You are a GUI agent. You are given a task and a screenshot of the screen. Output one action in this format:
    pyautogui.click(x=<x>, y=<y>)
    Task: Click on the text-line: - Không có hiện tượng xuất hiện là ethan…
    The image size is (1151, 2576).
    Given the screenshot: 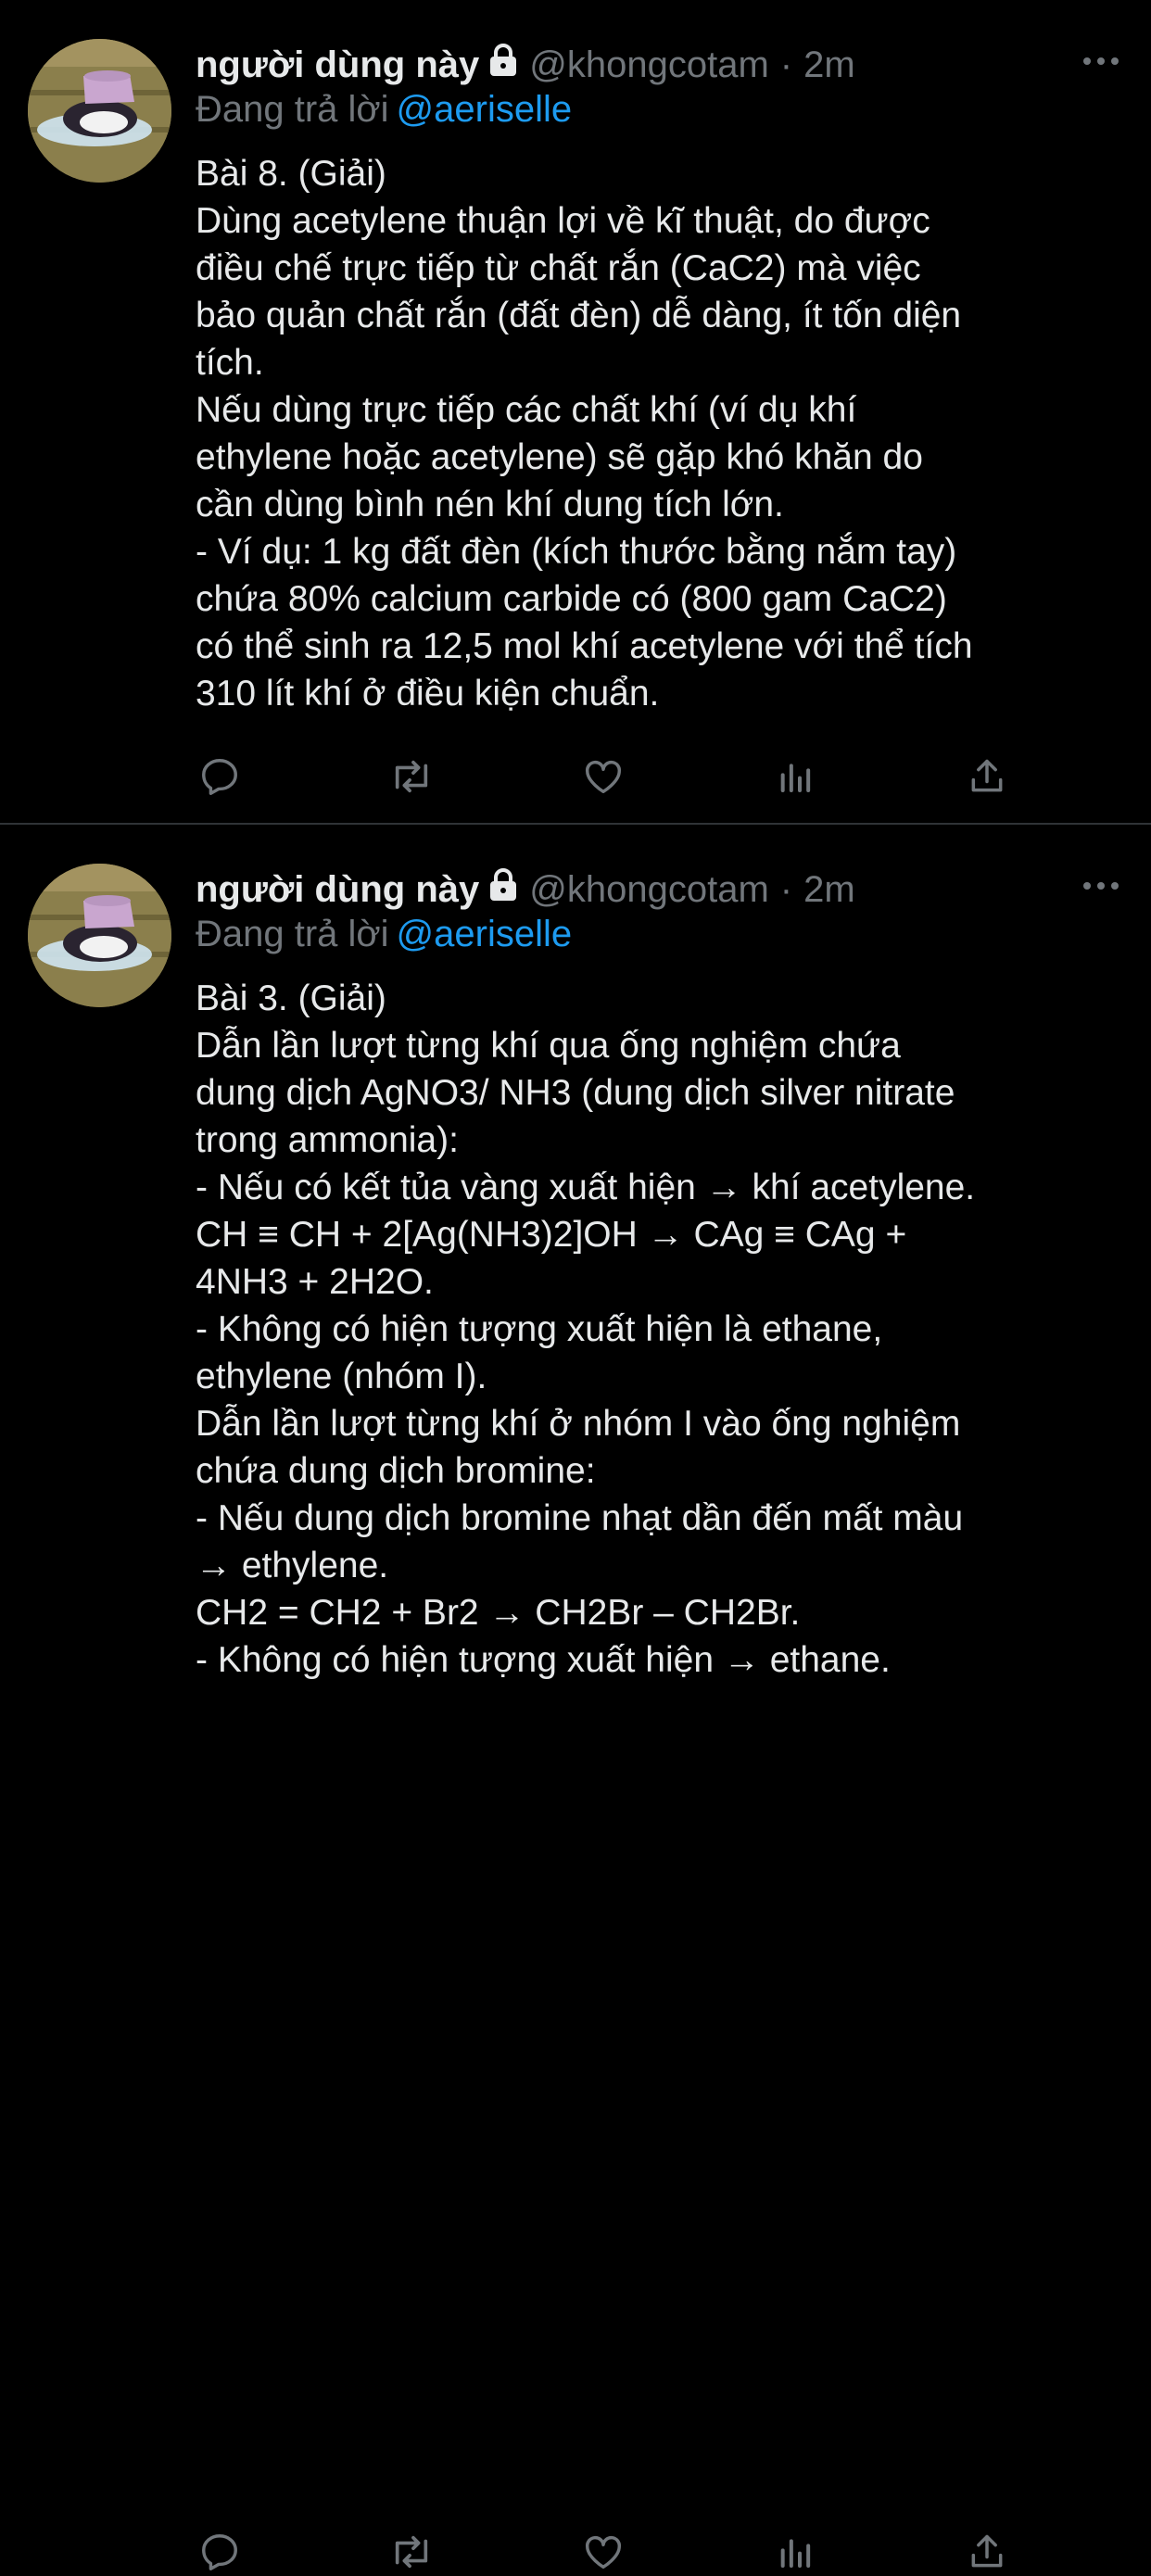 What is the action you would take?
    pyautogui.click(x=539, y=1329)
    